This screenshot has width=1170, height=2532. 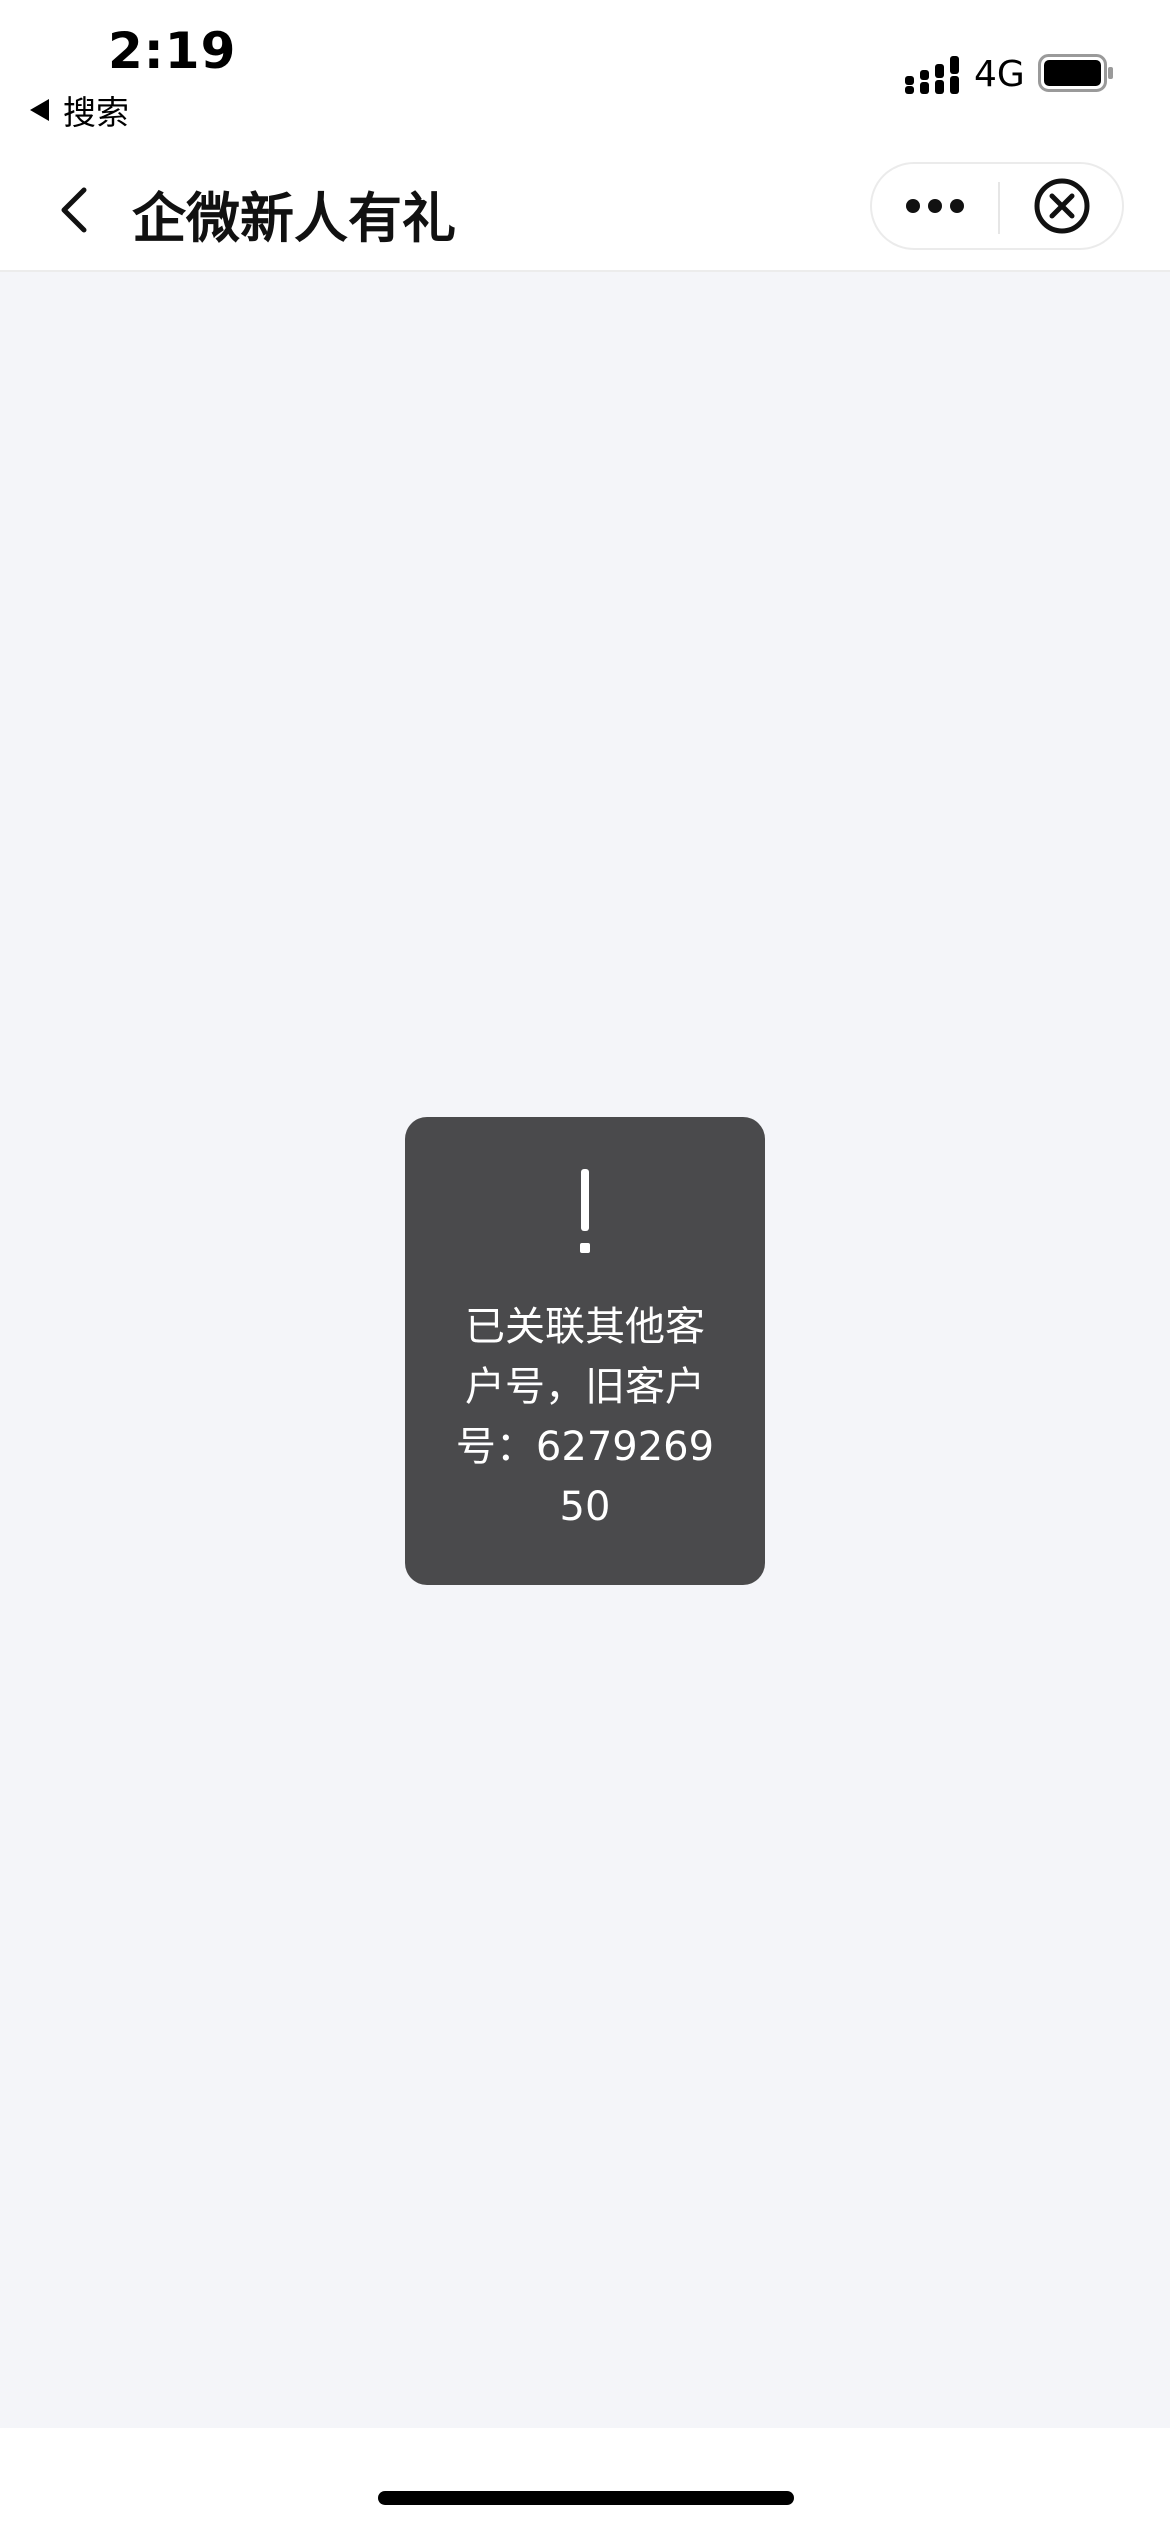 I want to click on close-button, so click(x=1062, y=206).